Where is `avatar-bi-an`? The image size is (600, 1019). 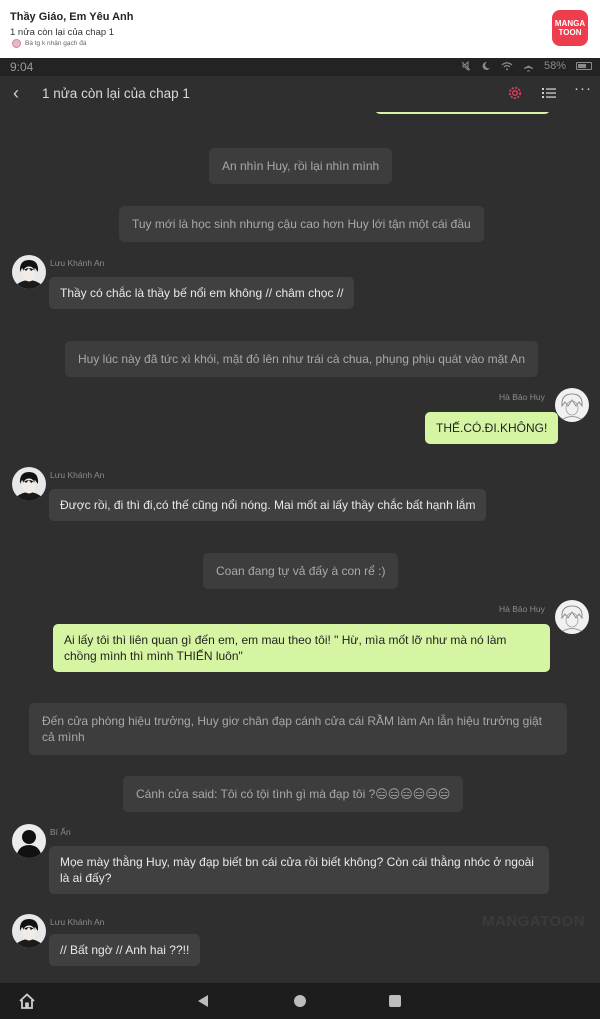 avatar-bi-an is located at coordinates (29, 841).